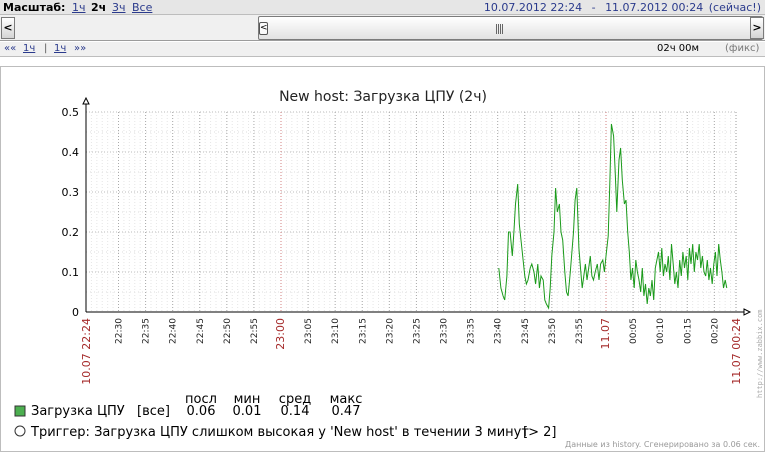  Describe the element at coordinates (757, 28) in the screenshot. I see `scroll-right-button: >` at that location.